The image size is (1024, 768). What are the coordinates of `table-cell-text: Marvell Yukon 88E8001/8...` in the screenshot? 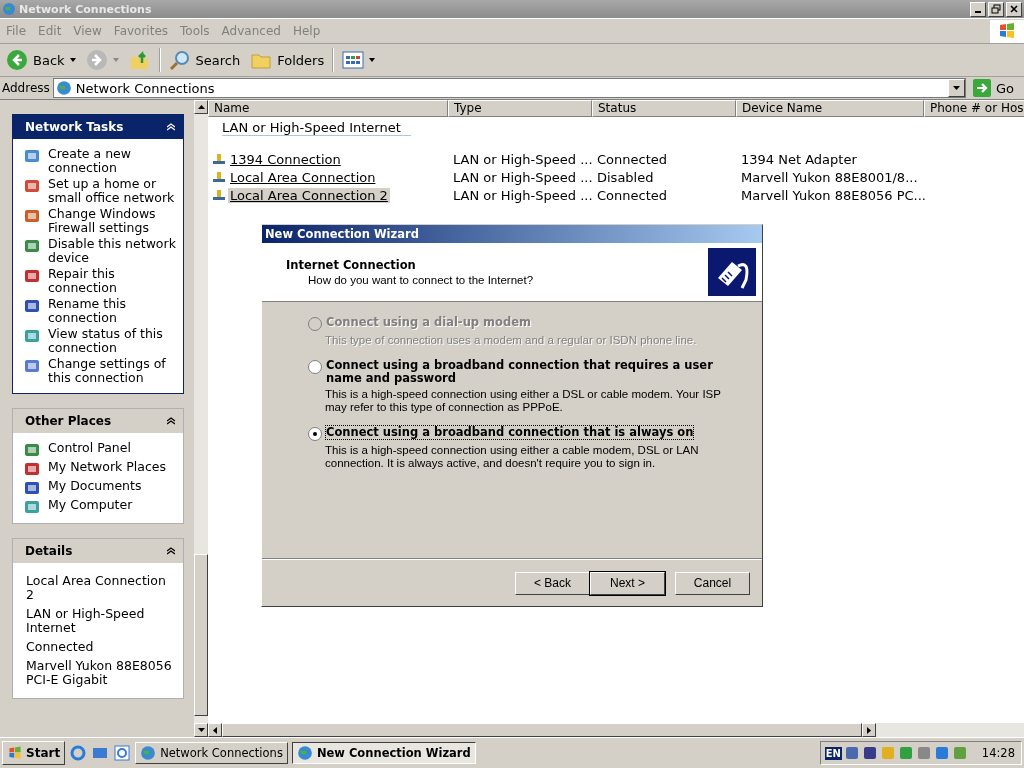 It's located at (829, 177).